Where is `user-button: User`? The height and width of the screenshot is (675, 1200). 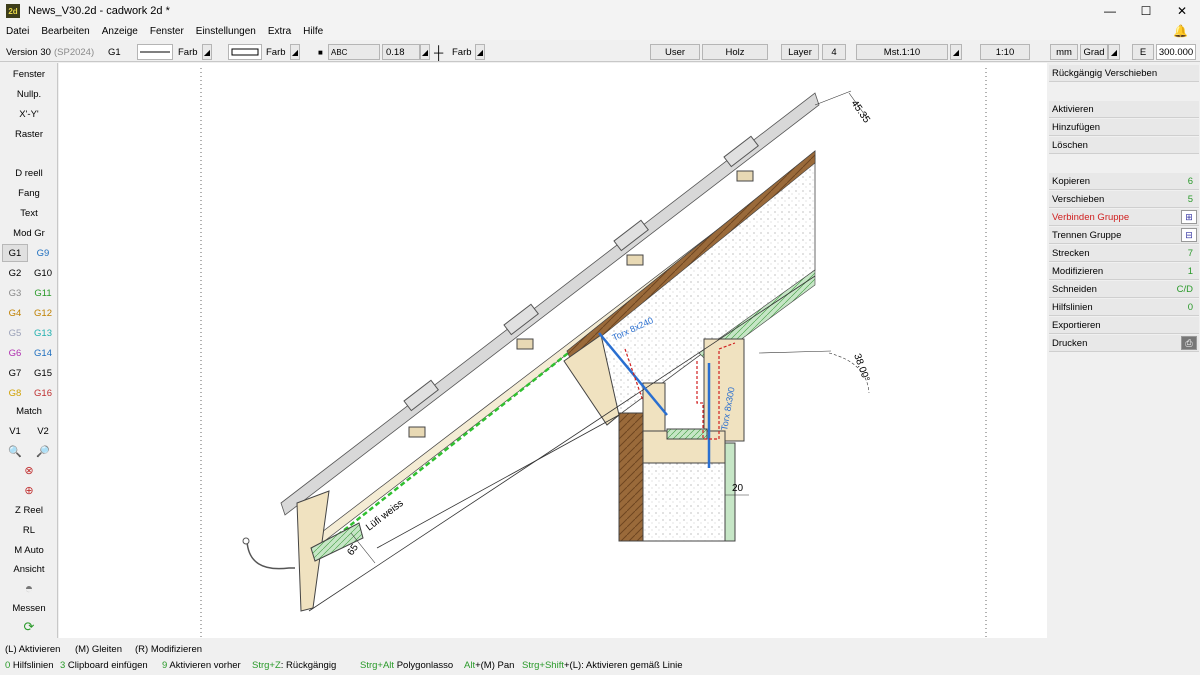
user-button: User is located at coordinates (675, 52).